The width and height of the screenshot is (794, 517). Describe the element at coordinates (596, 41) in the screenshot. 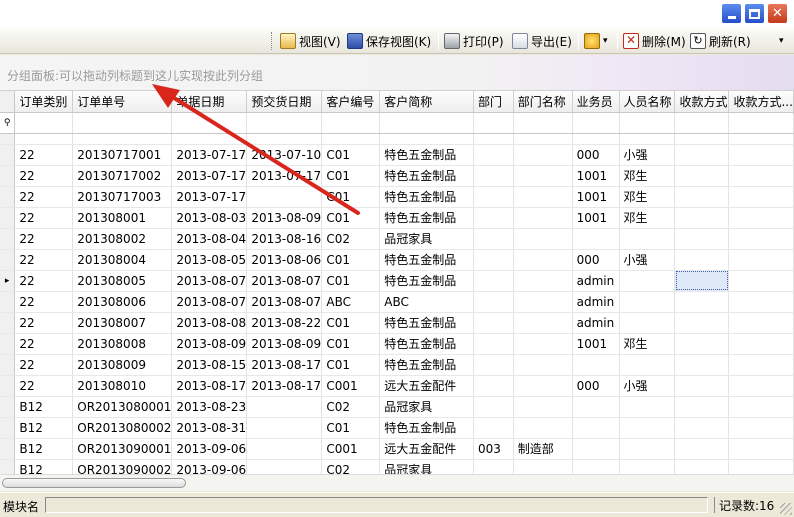

I see `options-dropdown: ▾` at that location.